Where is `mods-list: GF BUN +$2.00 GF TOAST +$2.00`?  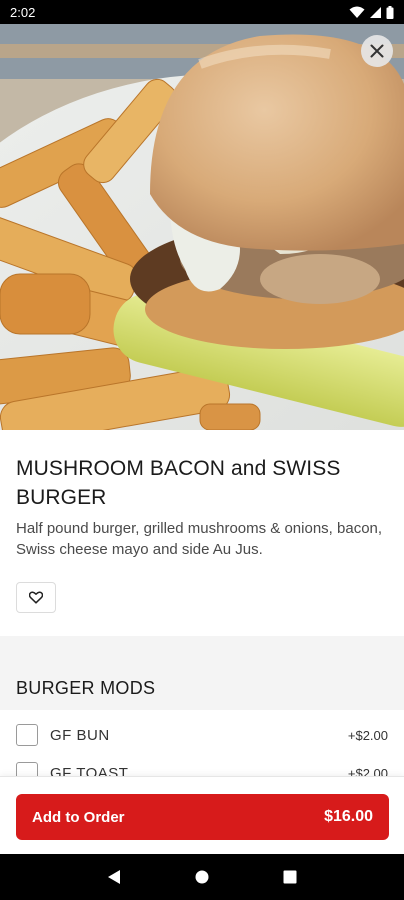 mods-list: GF BUN +$2.00 GF TOAST +$2.00 is located at coordinates (202, 743).